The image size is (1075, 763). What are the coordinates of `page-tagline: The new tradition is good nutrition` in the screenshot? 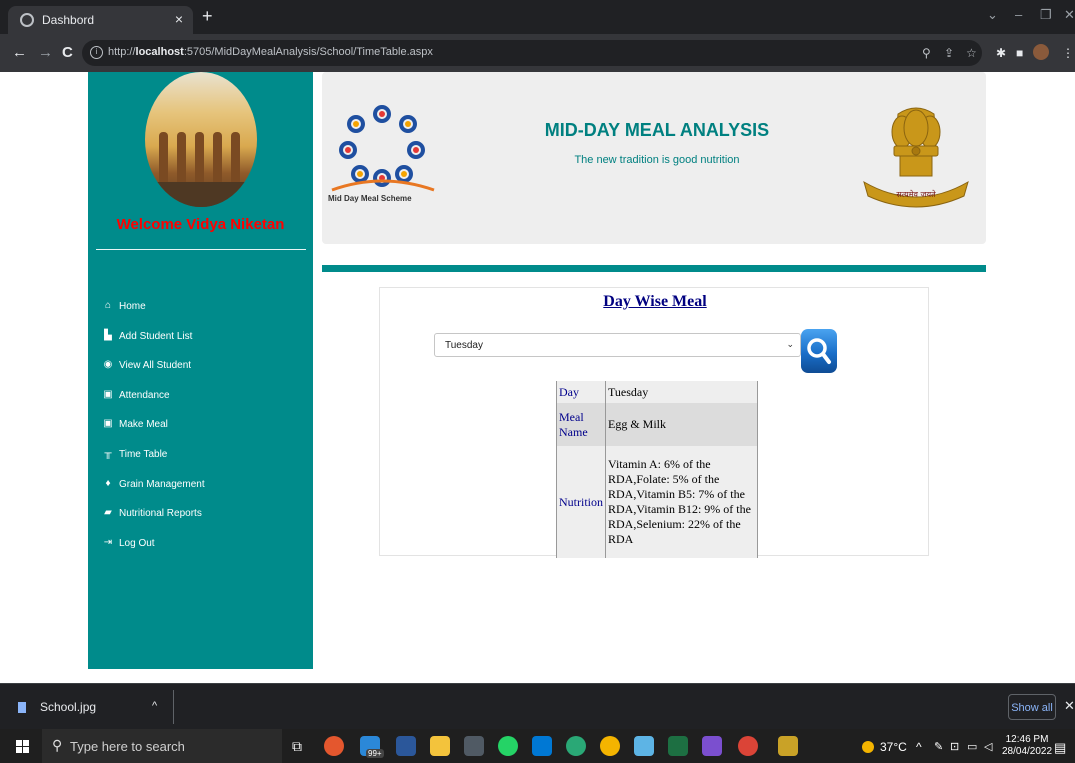 It's located at (657, 160).